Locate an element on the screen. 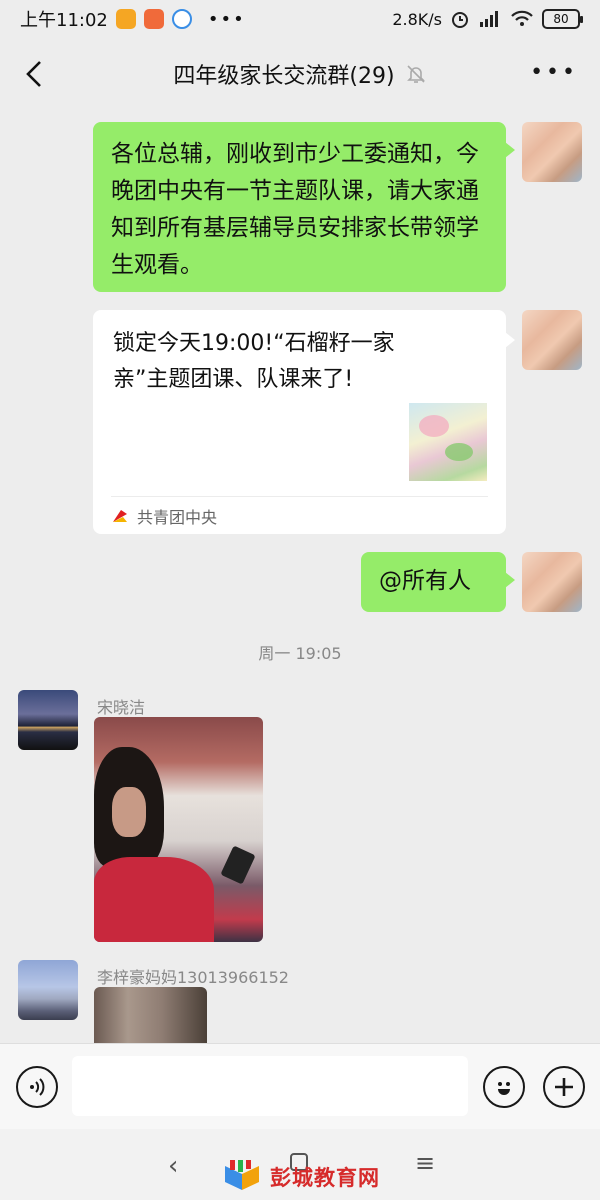  sender-name: 李梓豪妈妈13013966152 is located at coordinates (193, 977).